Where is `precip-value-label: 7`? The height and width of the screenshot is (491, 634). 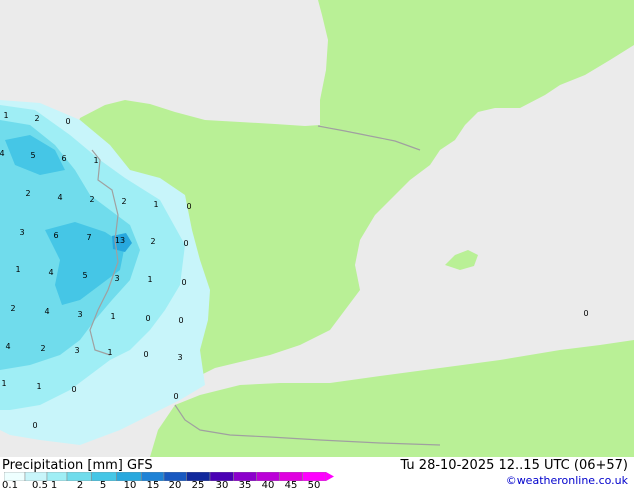
precip-value-label: 7 is located at coordinates (88, 237).